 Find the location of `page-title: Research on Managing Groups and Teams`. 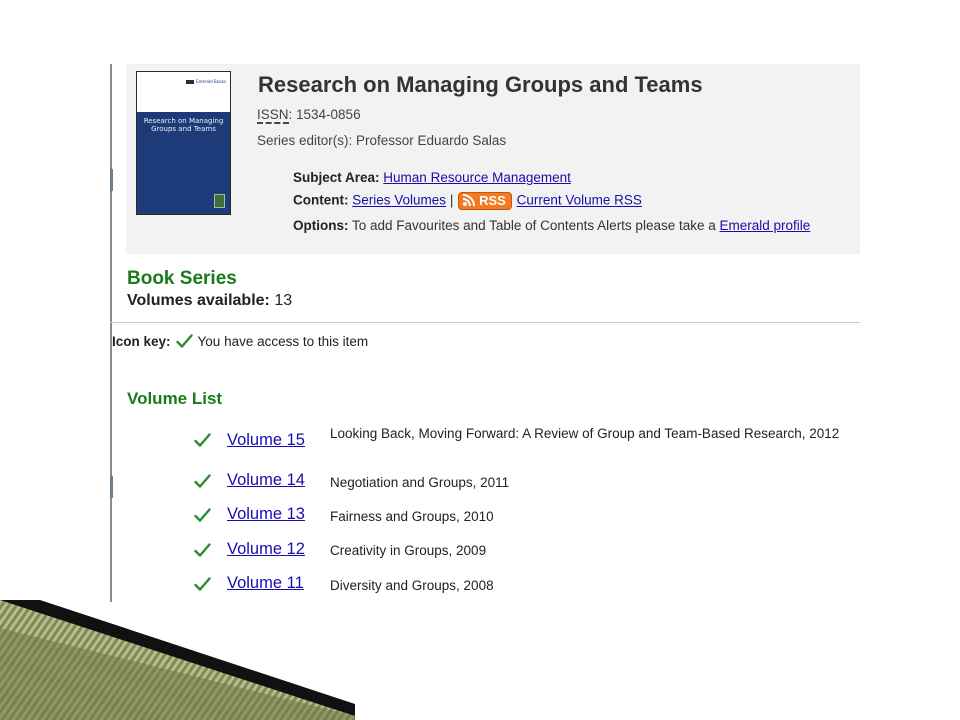

page-title: Research on Managing Groups and Teams is located at coordinates (480, 84).